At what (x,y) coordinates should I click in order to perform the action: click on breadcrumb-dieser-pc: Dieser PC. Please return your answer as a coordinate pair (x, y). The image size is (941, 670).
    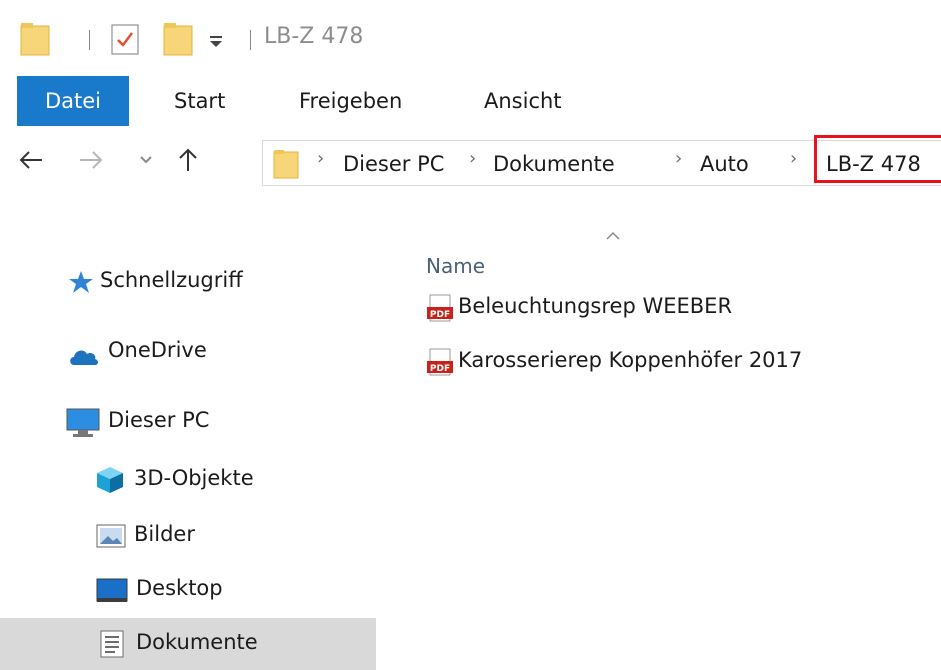
    Looking at the image, I should click on (393, 164).